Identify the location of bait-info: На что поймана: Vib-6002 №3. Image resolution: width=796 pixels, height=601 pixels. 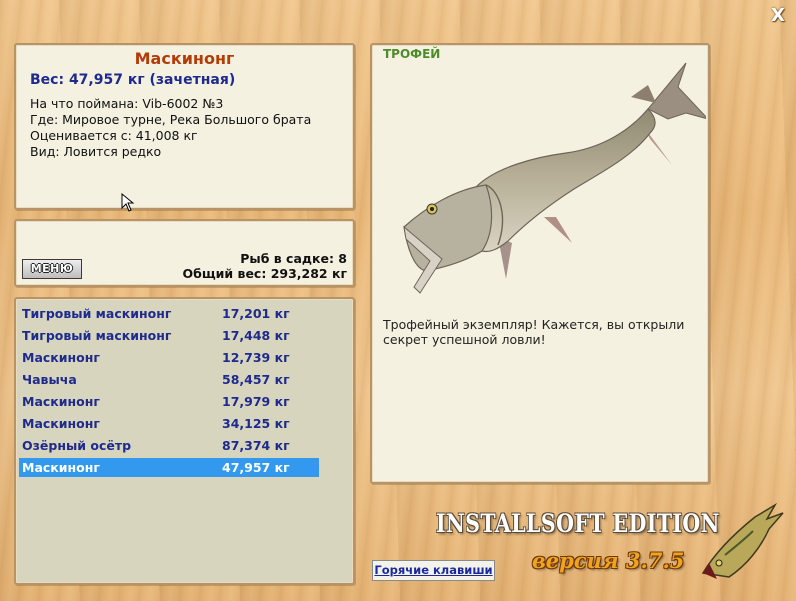
(127, 103).